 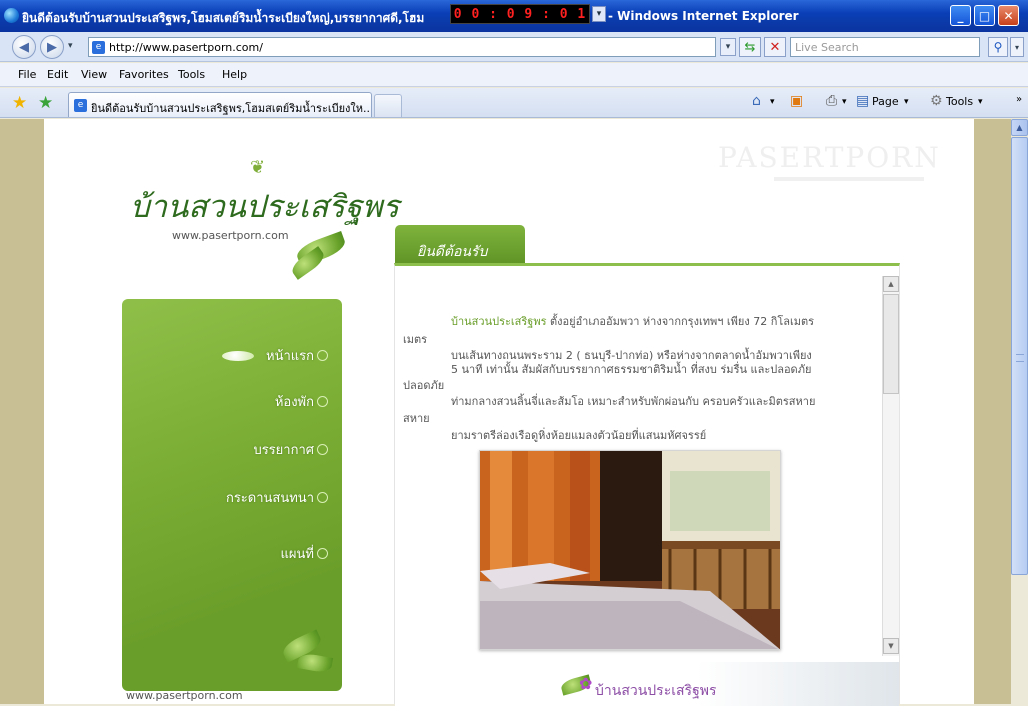 I want to click on forward-arrow-icon: ▶, so click(x=52, y=47).